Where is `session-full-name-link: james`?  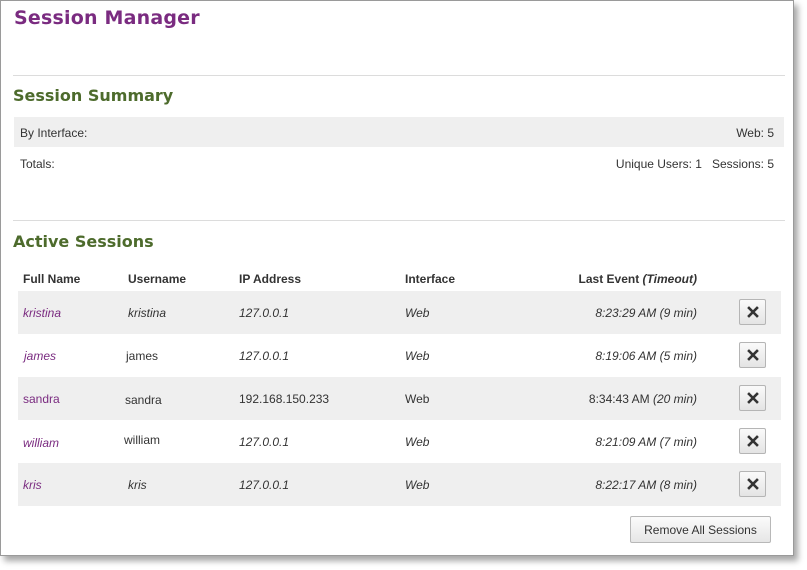 session-full-name-link: james is located at coordinates (40, 356).